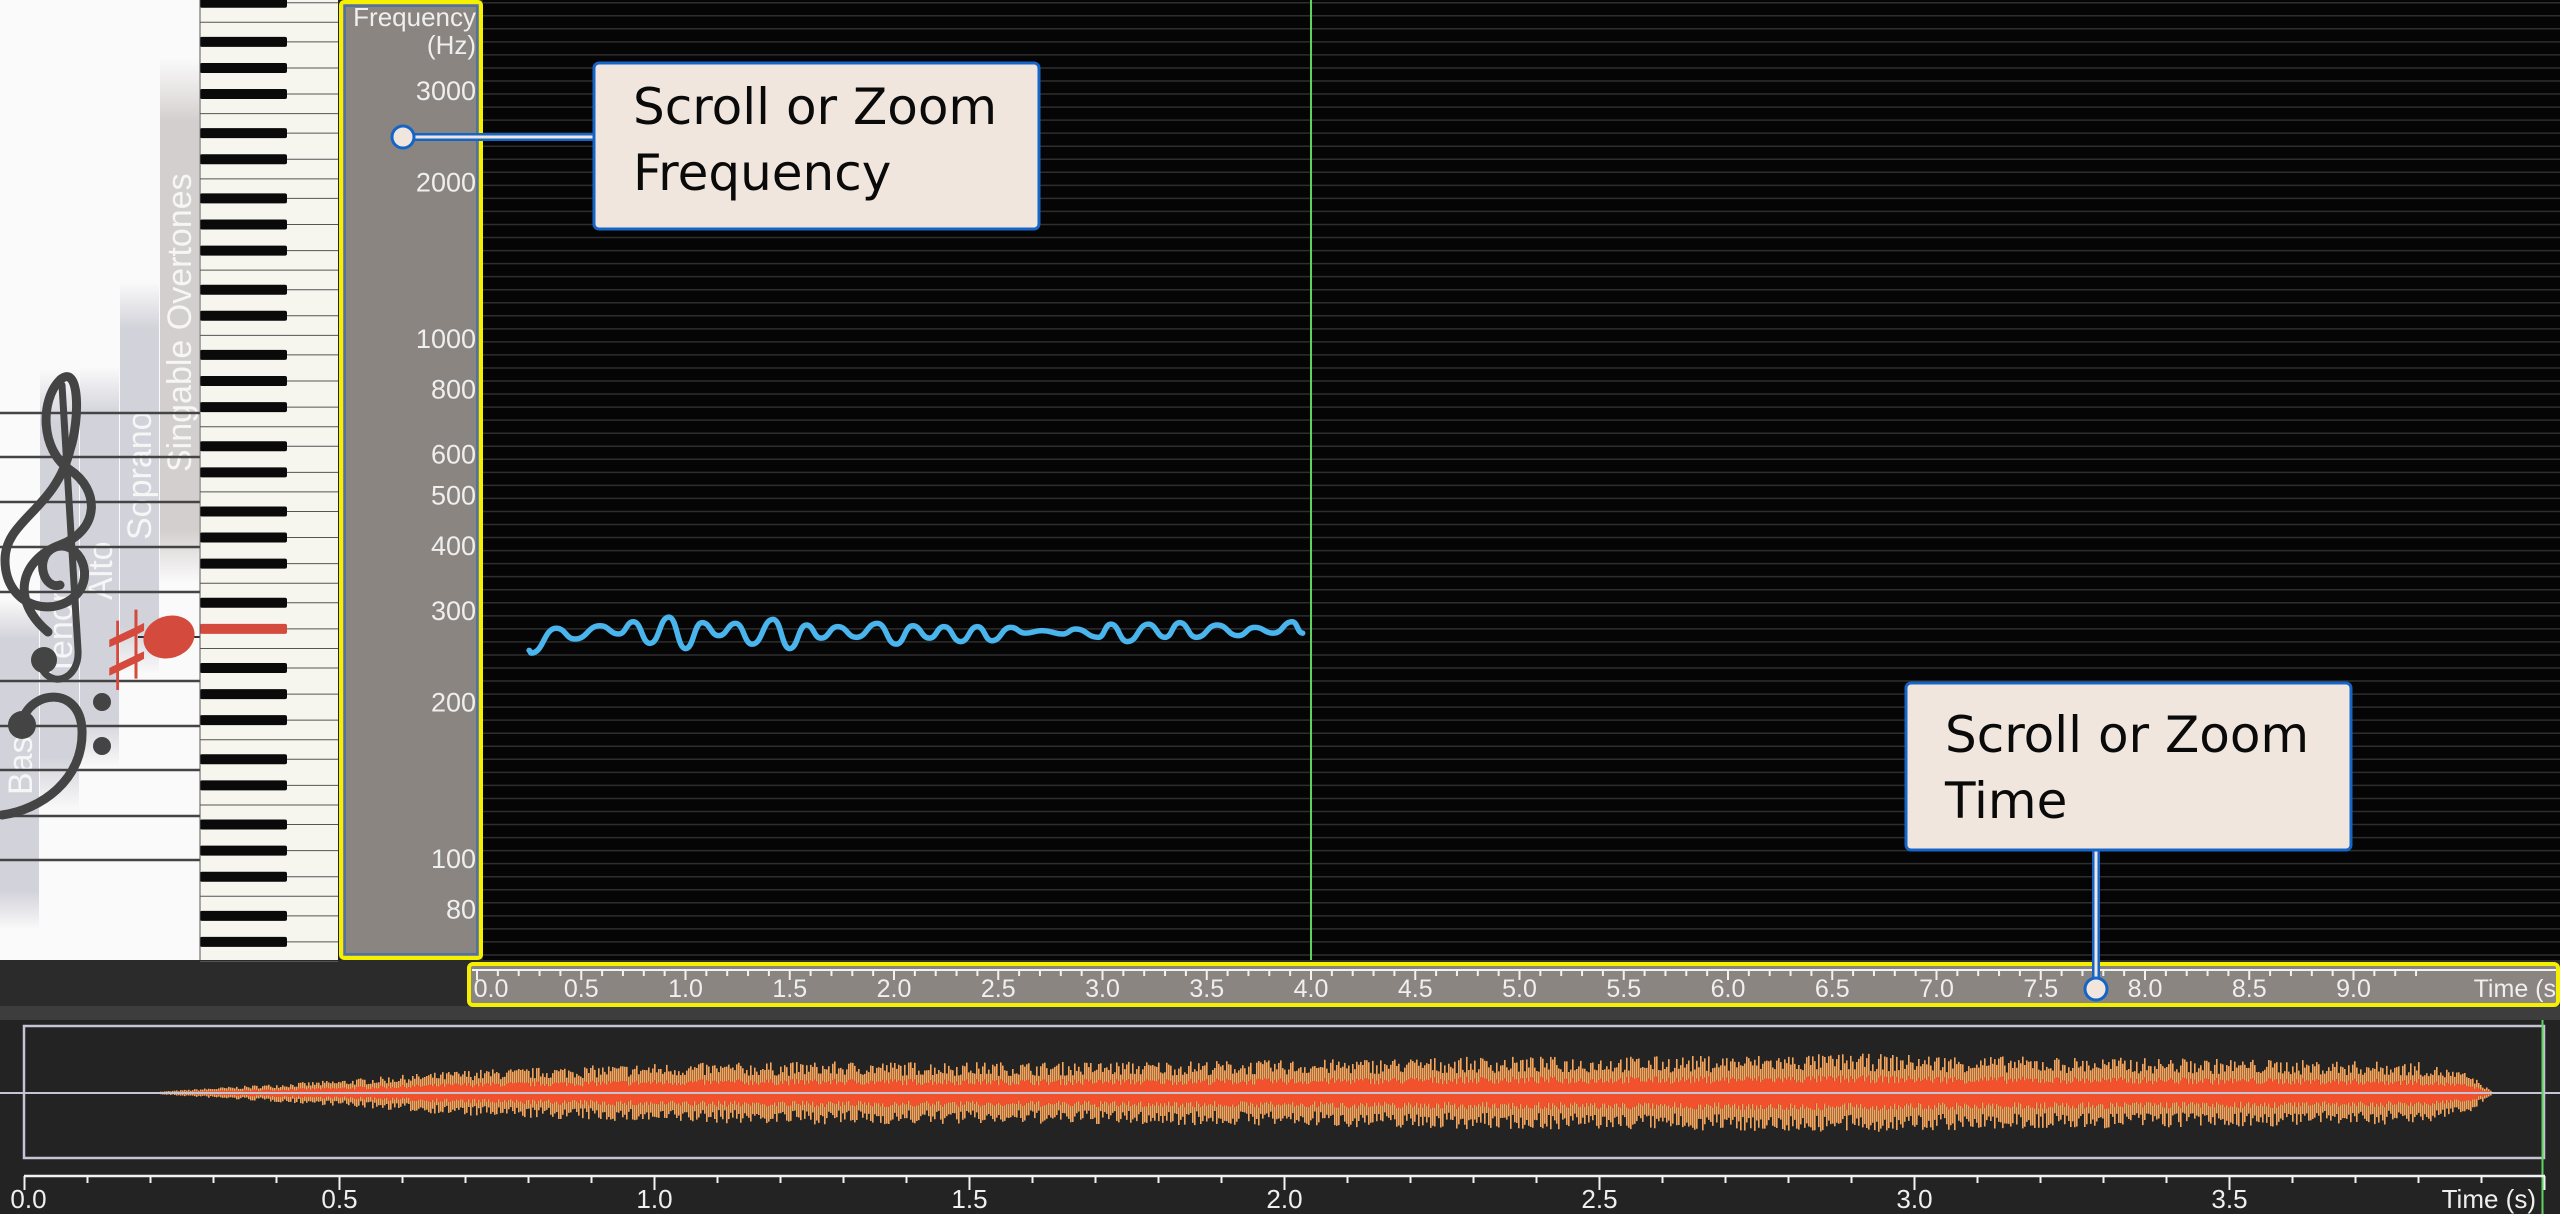  Describe the element at coordinates (1599, 1199) in the screenshot. I see `waveform-axis-label: 2.5` at that location.